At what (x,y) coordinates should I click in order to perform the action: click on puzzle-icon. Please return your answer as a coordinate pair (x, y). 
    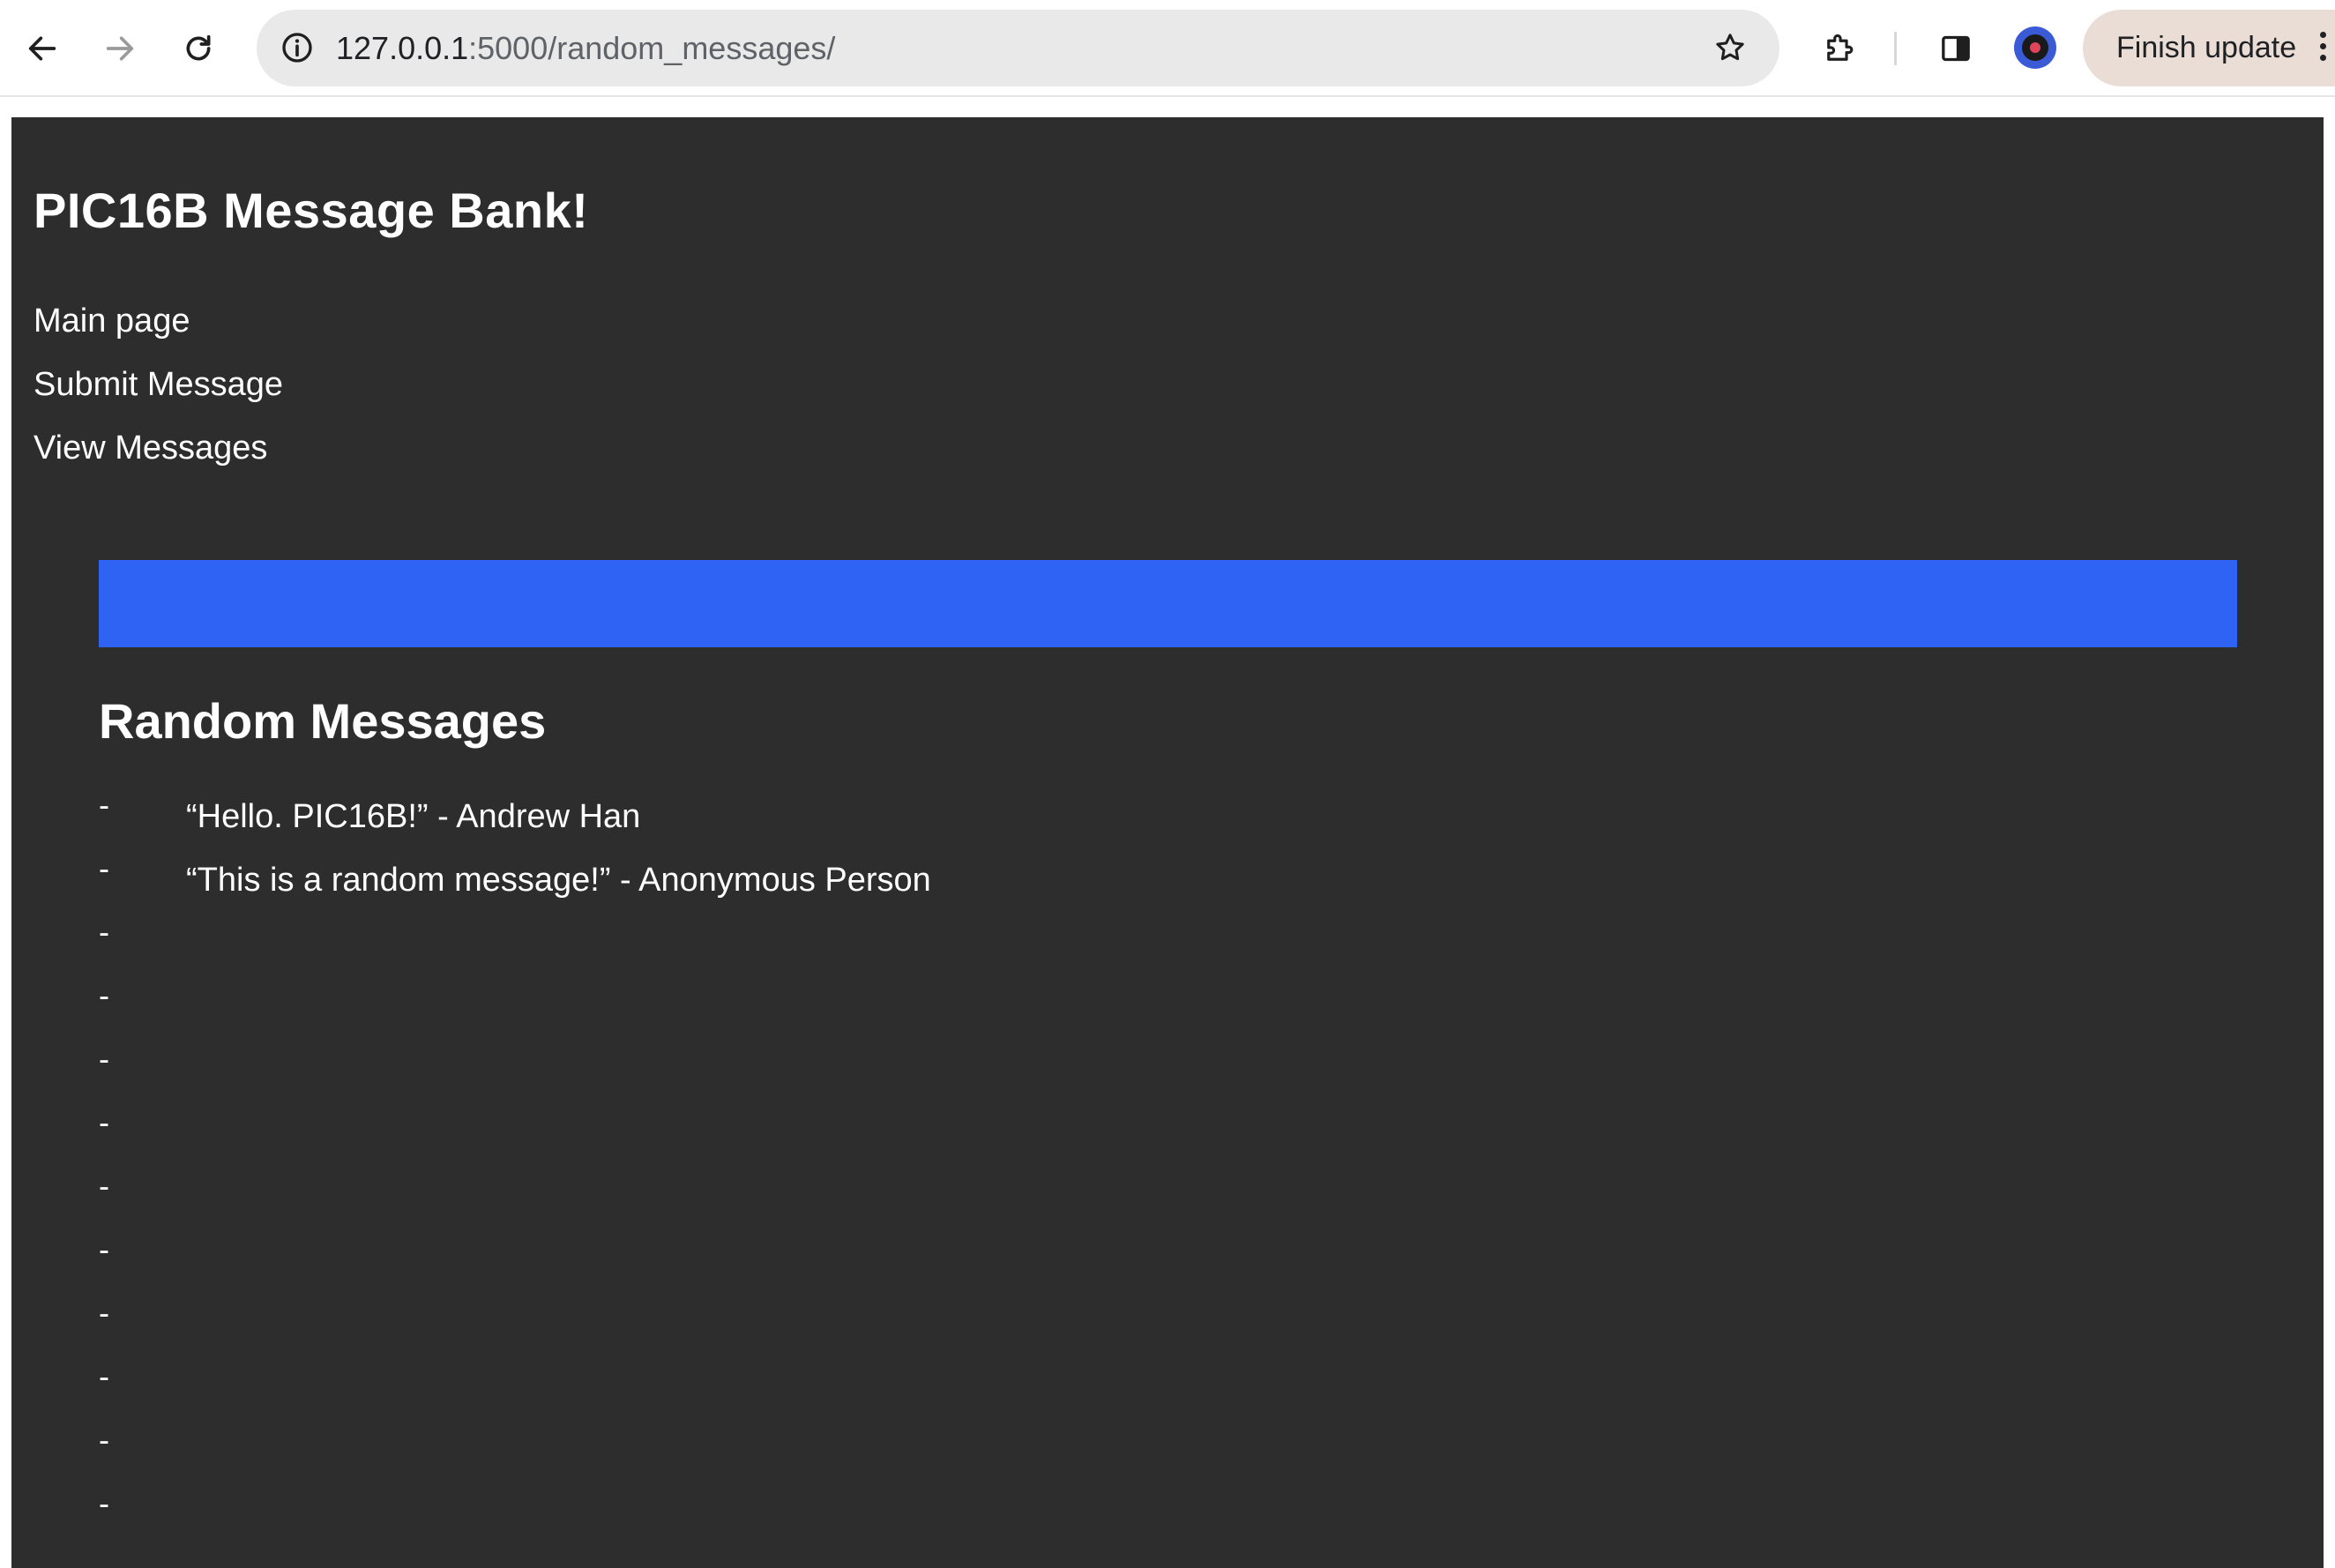
    Looking at the image, I should click on (1840, 47).